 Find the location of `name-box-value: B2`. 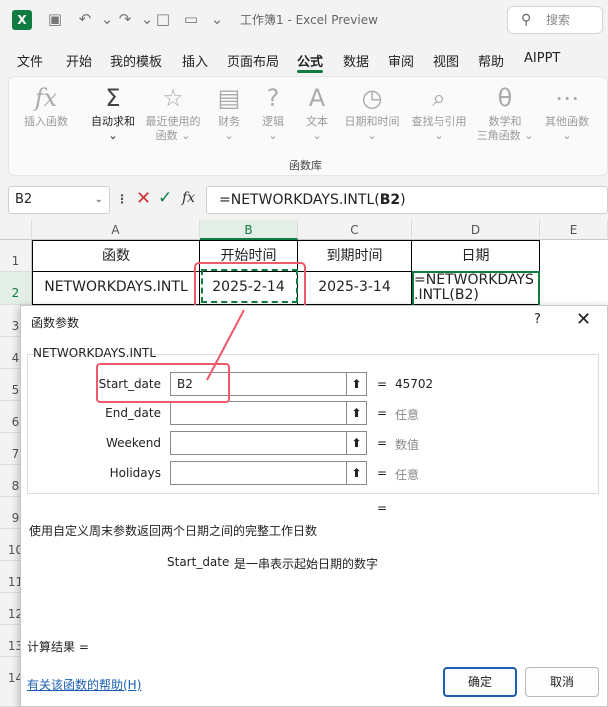

name-box-value: B2 is located at coordinates (24, 199).